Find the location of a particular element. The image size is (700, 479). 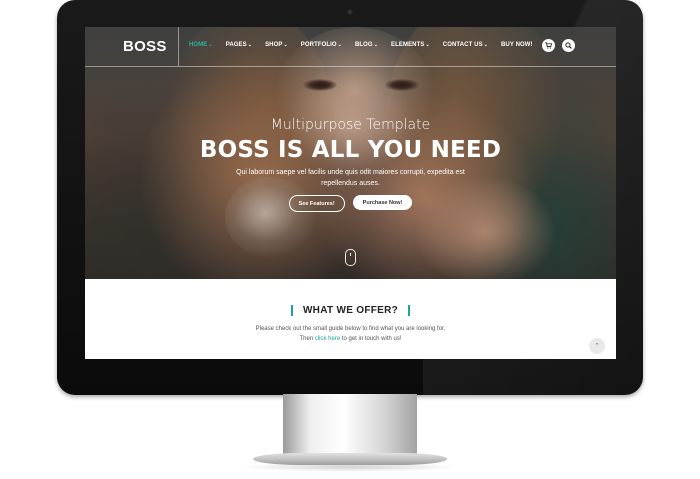

nav-icon-group is located at coordinates (558, 45).